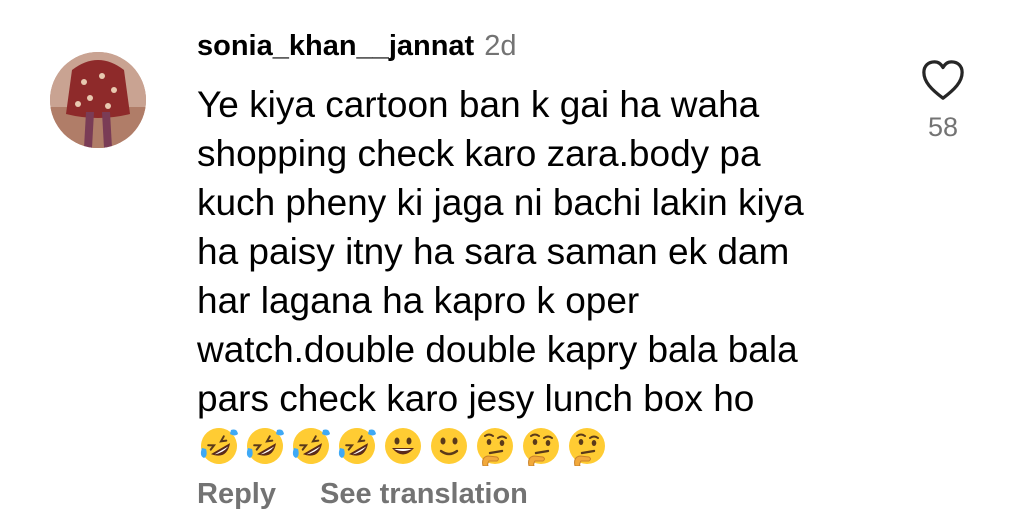 This screenshot has height=526, width=1024. Describe the element at coordinates (236, 494) in the screenshot. I see `reply-button: Reply` at that location.